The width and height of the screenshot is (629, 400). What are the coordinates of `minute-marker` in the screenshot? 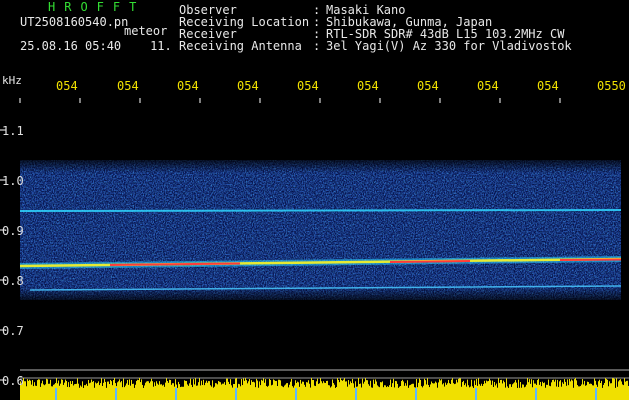 It's located at (176, 394).